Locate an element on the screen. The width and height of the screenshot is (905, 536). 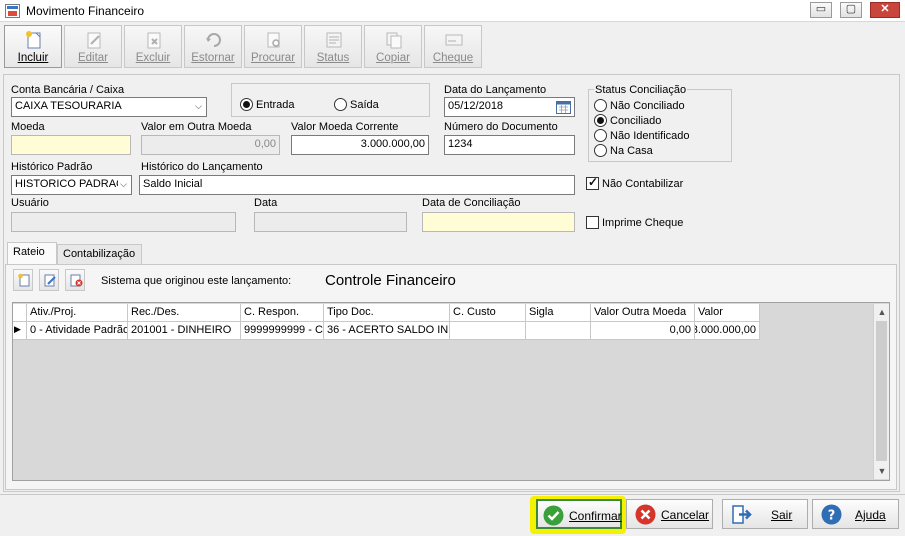
cheque-button: Cheque is located at coordinates (453, 46).